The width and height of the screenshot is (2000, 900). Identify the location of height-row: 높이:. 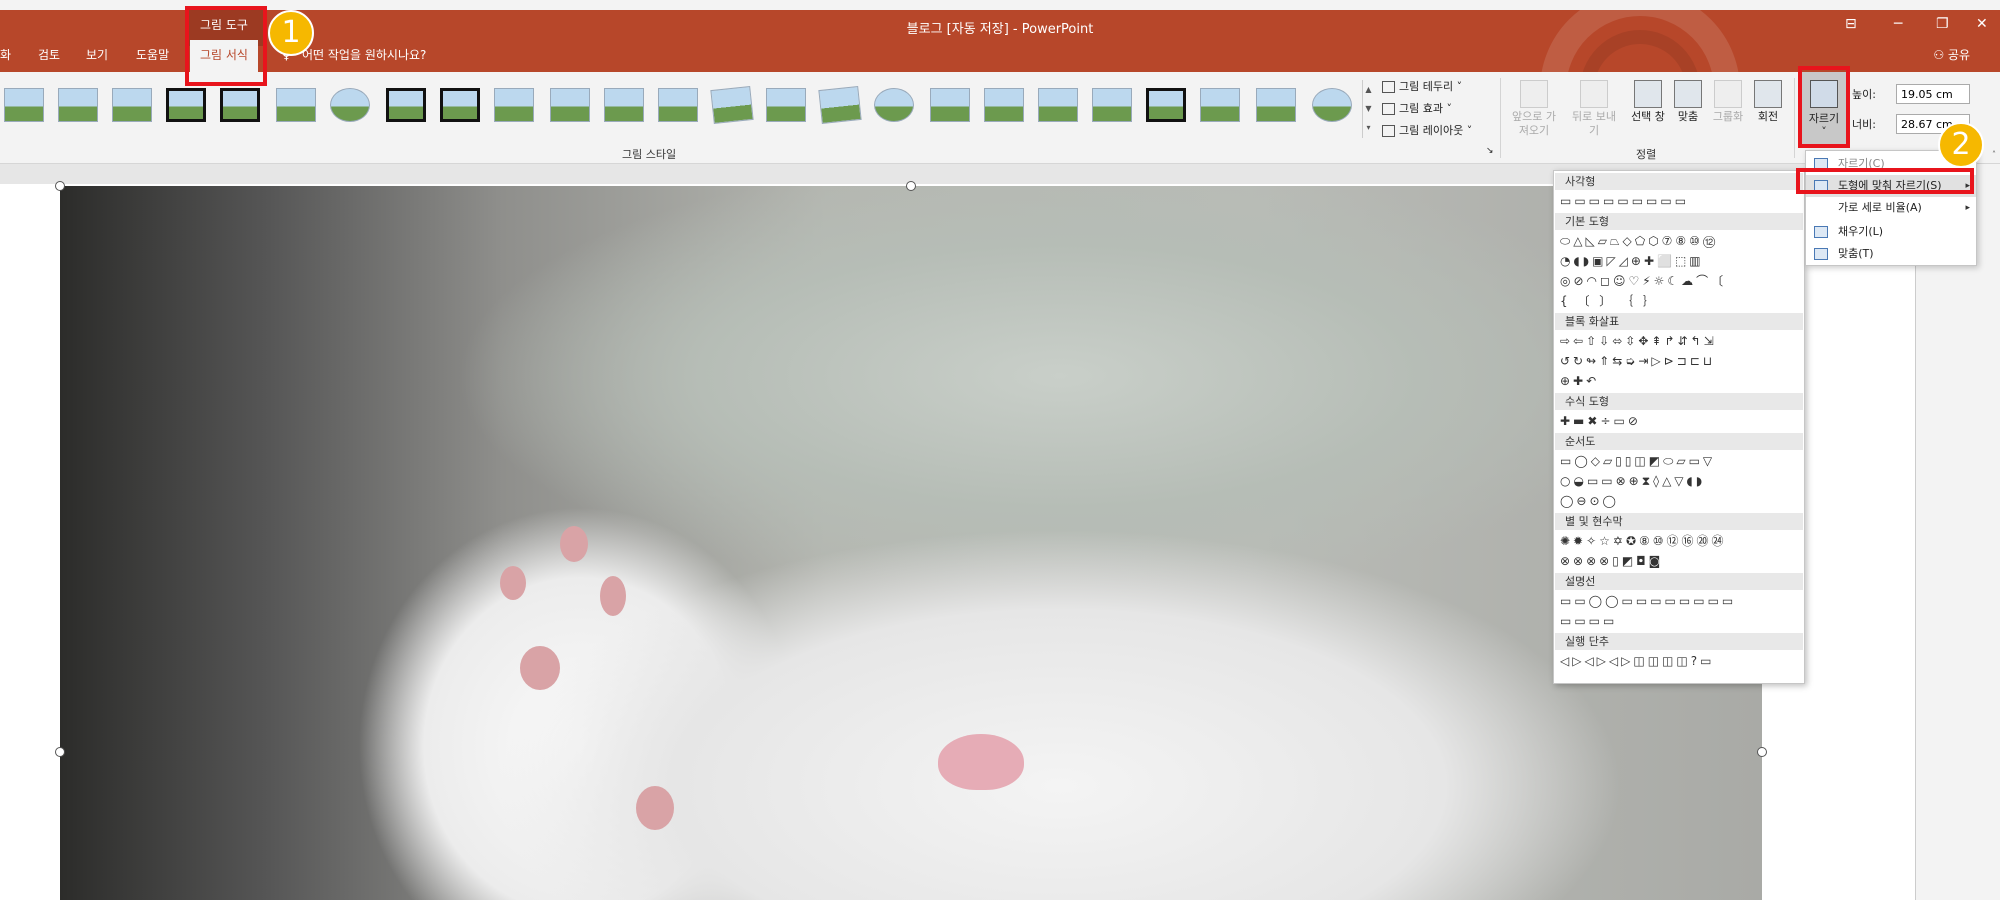
(1911, 95).